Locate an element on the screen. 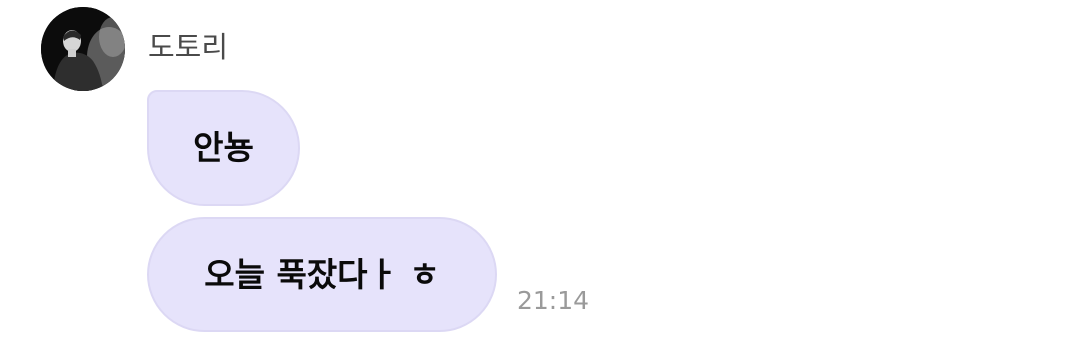  avatar is located at coordinates (83, 49).